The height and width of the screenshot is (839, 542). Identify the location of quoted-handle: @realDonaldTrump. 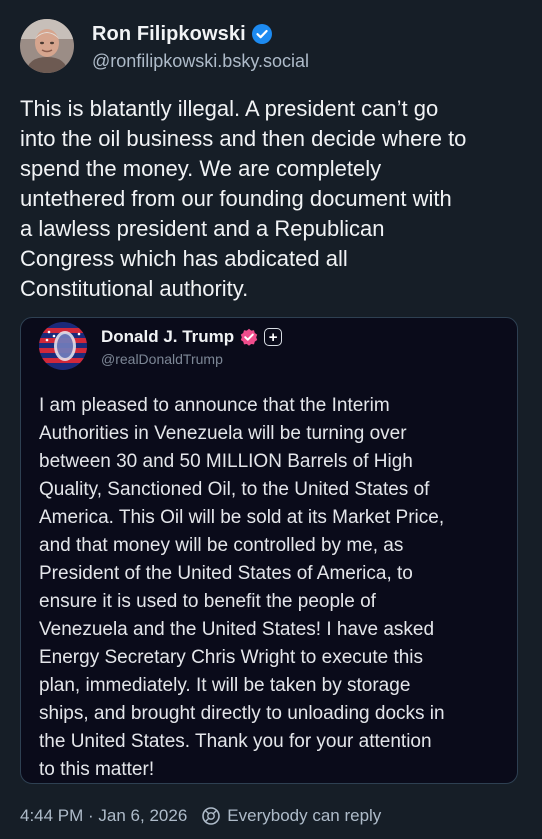
(191, 359).